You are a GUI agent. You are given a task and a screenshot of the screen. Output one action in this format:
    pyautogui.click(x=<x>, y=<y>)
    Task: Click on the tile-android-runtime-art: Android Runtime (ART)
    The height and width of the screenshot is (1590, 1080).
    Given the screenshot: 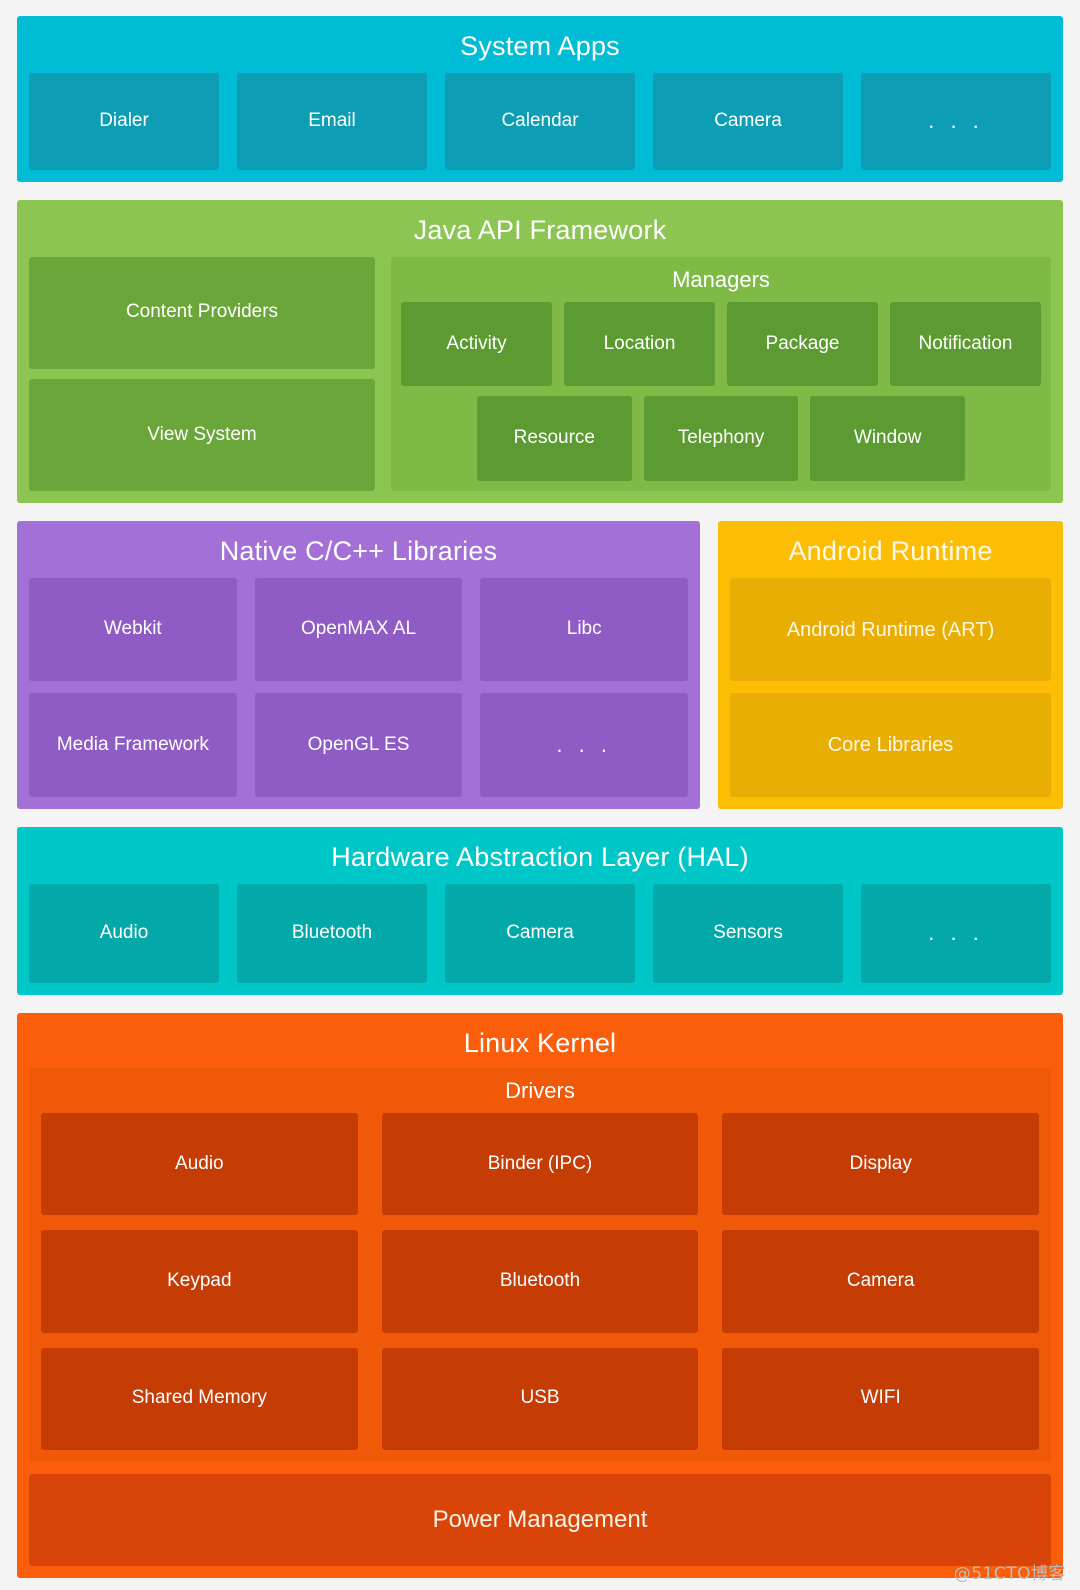 What is the action you would take?
    pyautogui.click(x=890, y=629)
    